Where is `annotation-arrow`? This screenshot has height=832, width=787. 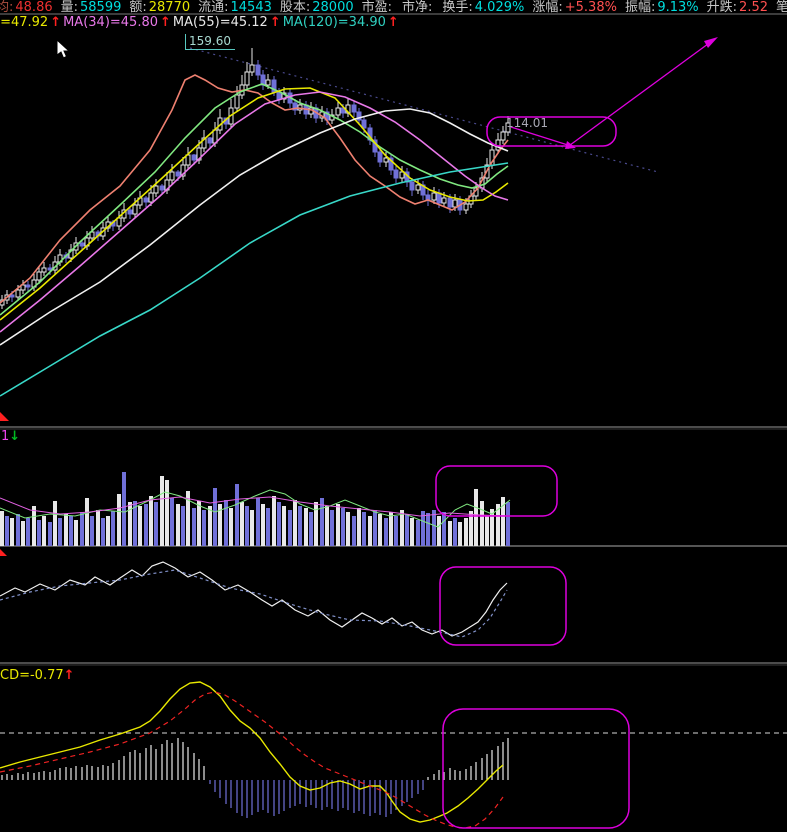
annotation-arrow is located at coordinates (639, 94).